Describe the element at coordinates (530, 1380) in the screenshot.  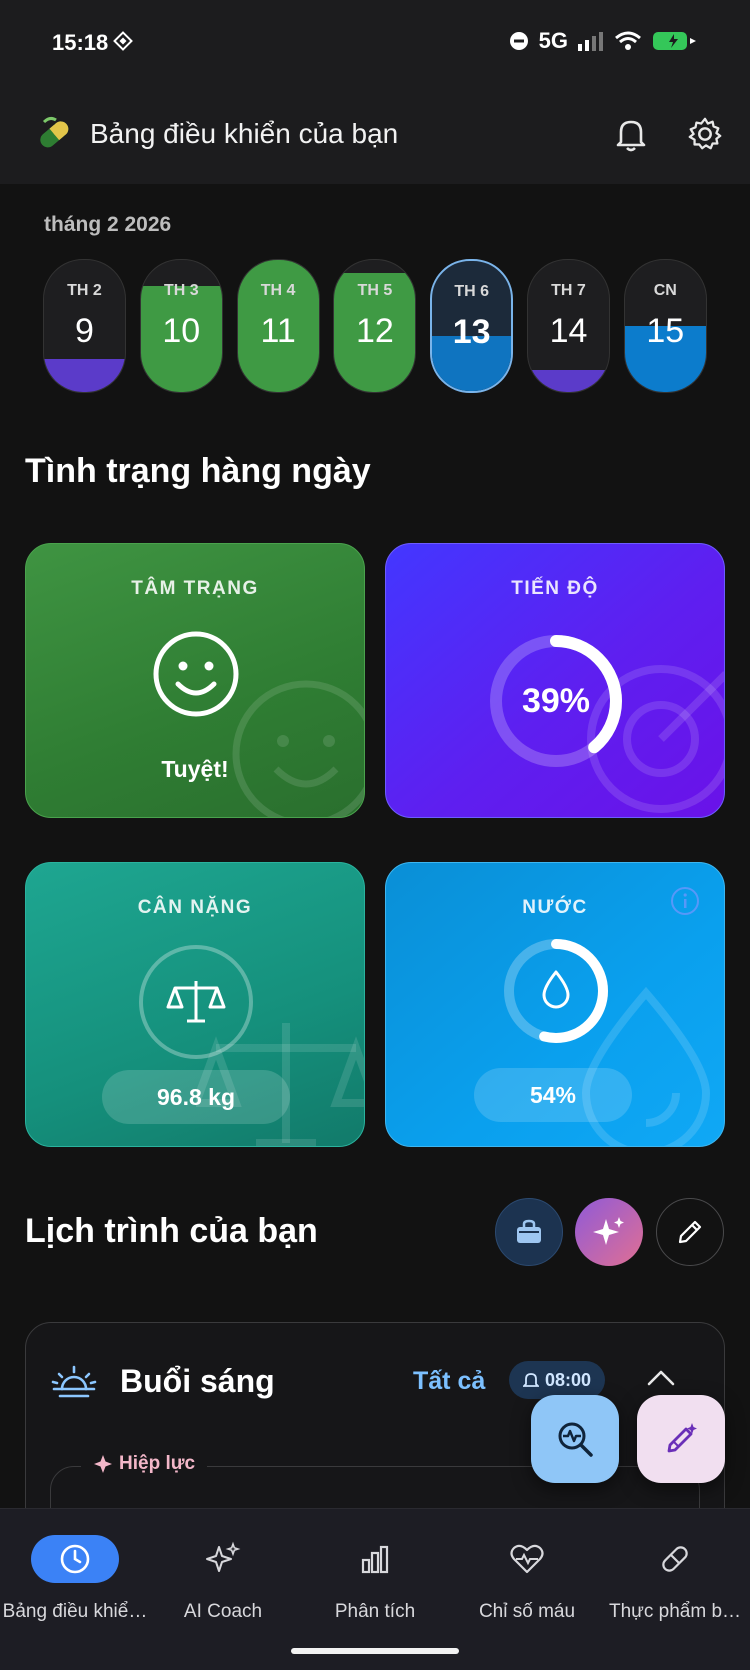
I see `bell-small-icon` at that location.